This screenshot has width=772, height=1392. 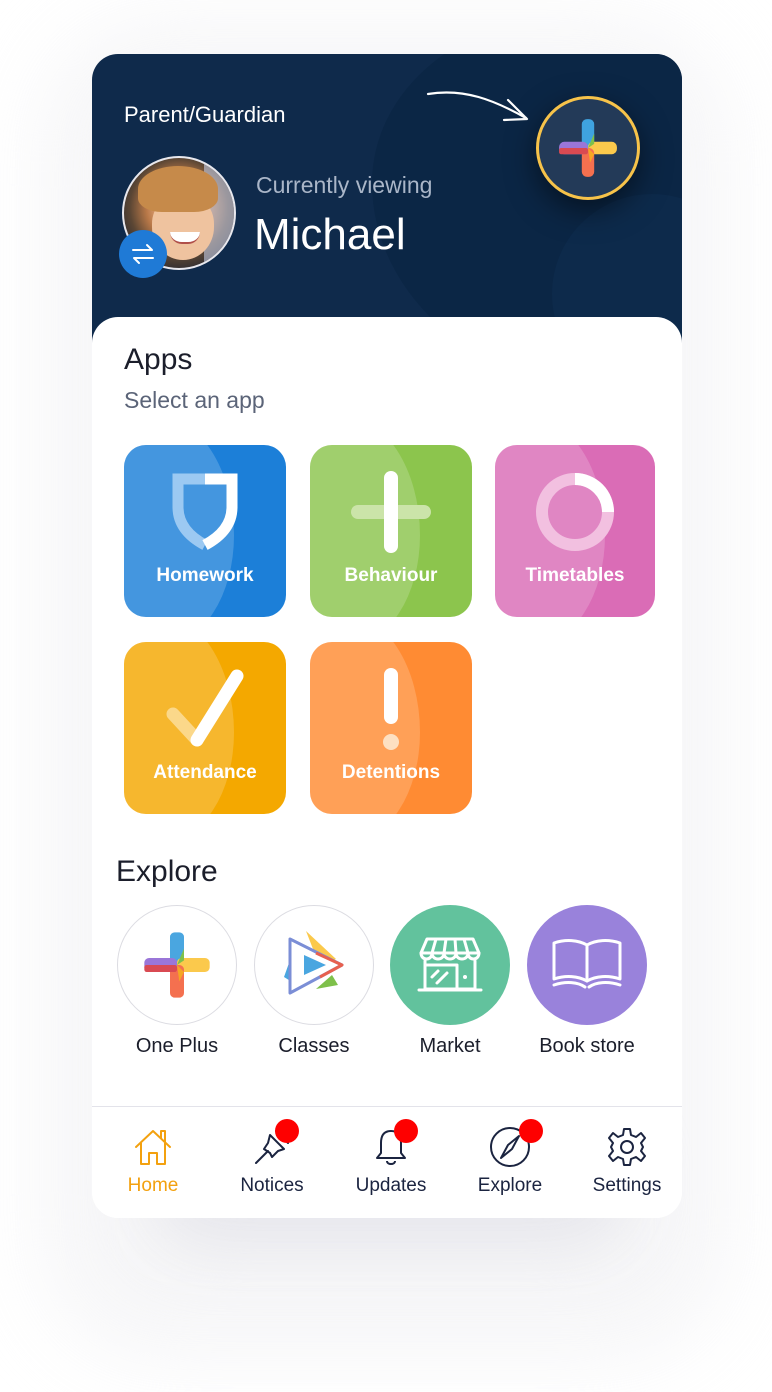 What do you see at coordinates (627, 1147) in the screenshot?
I see `gear-icon` at bounding box center [627, 1147].